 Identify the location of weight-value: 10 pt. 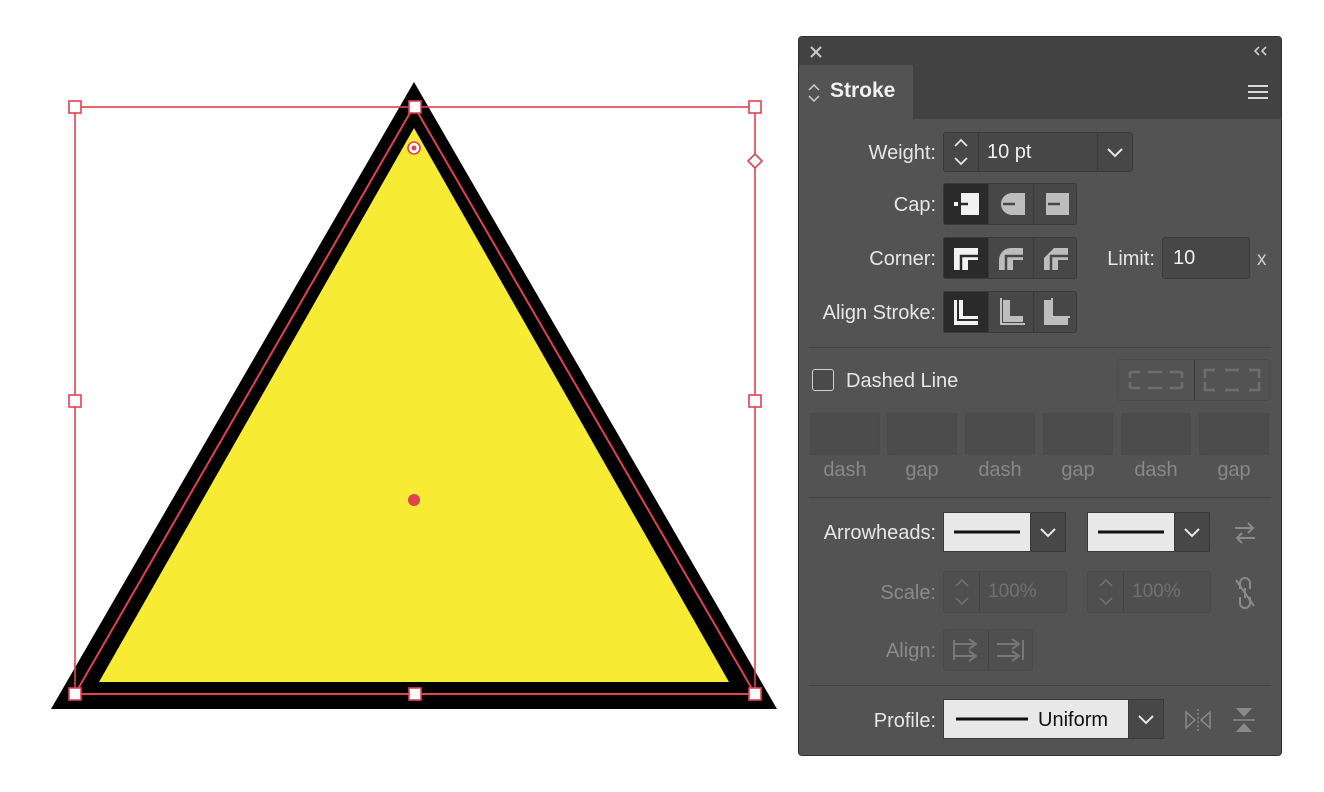
(1009, 152).